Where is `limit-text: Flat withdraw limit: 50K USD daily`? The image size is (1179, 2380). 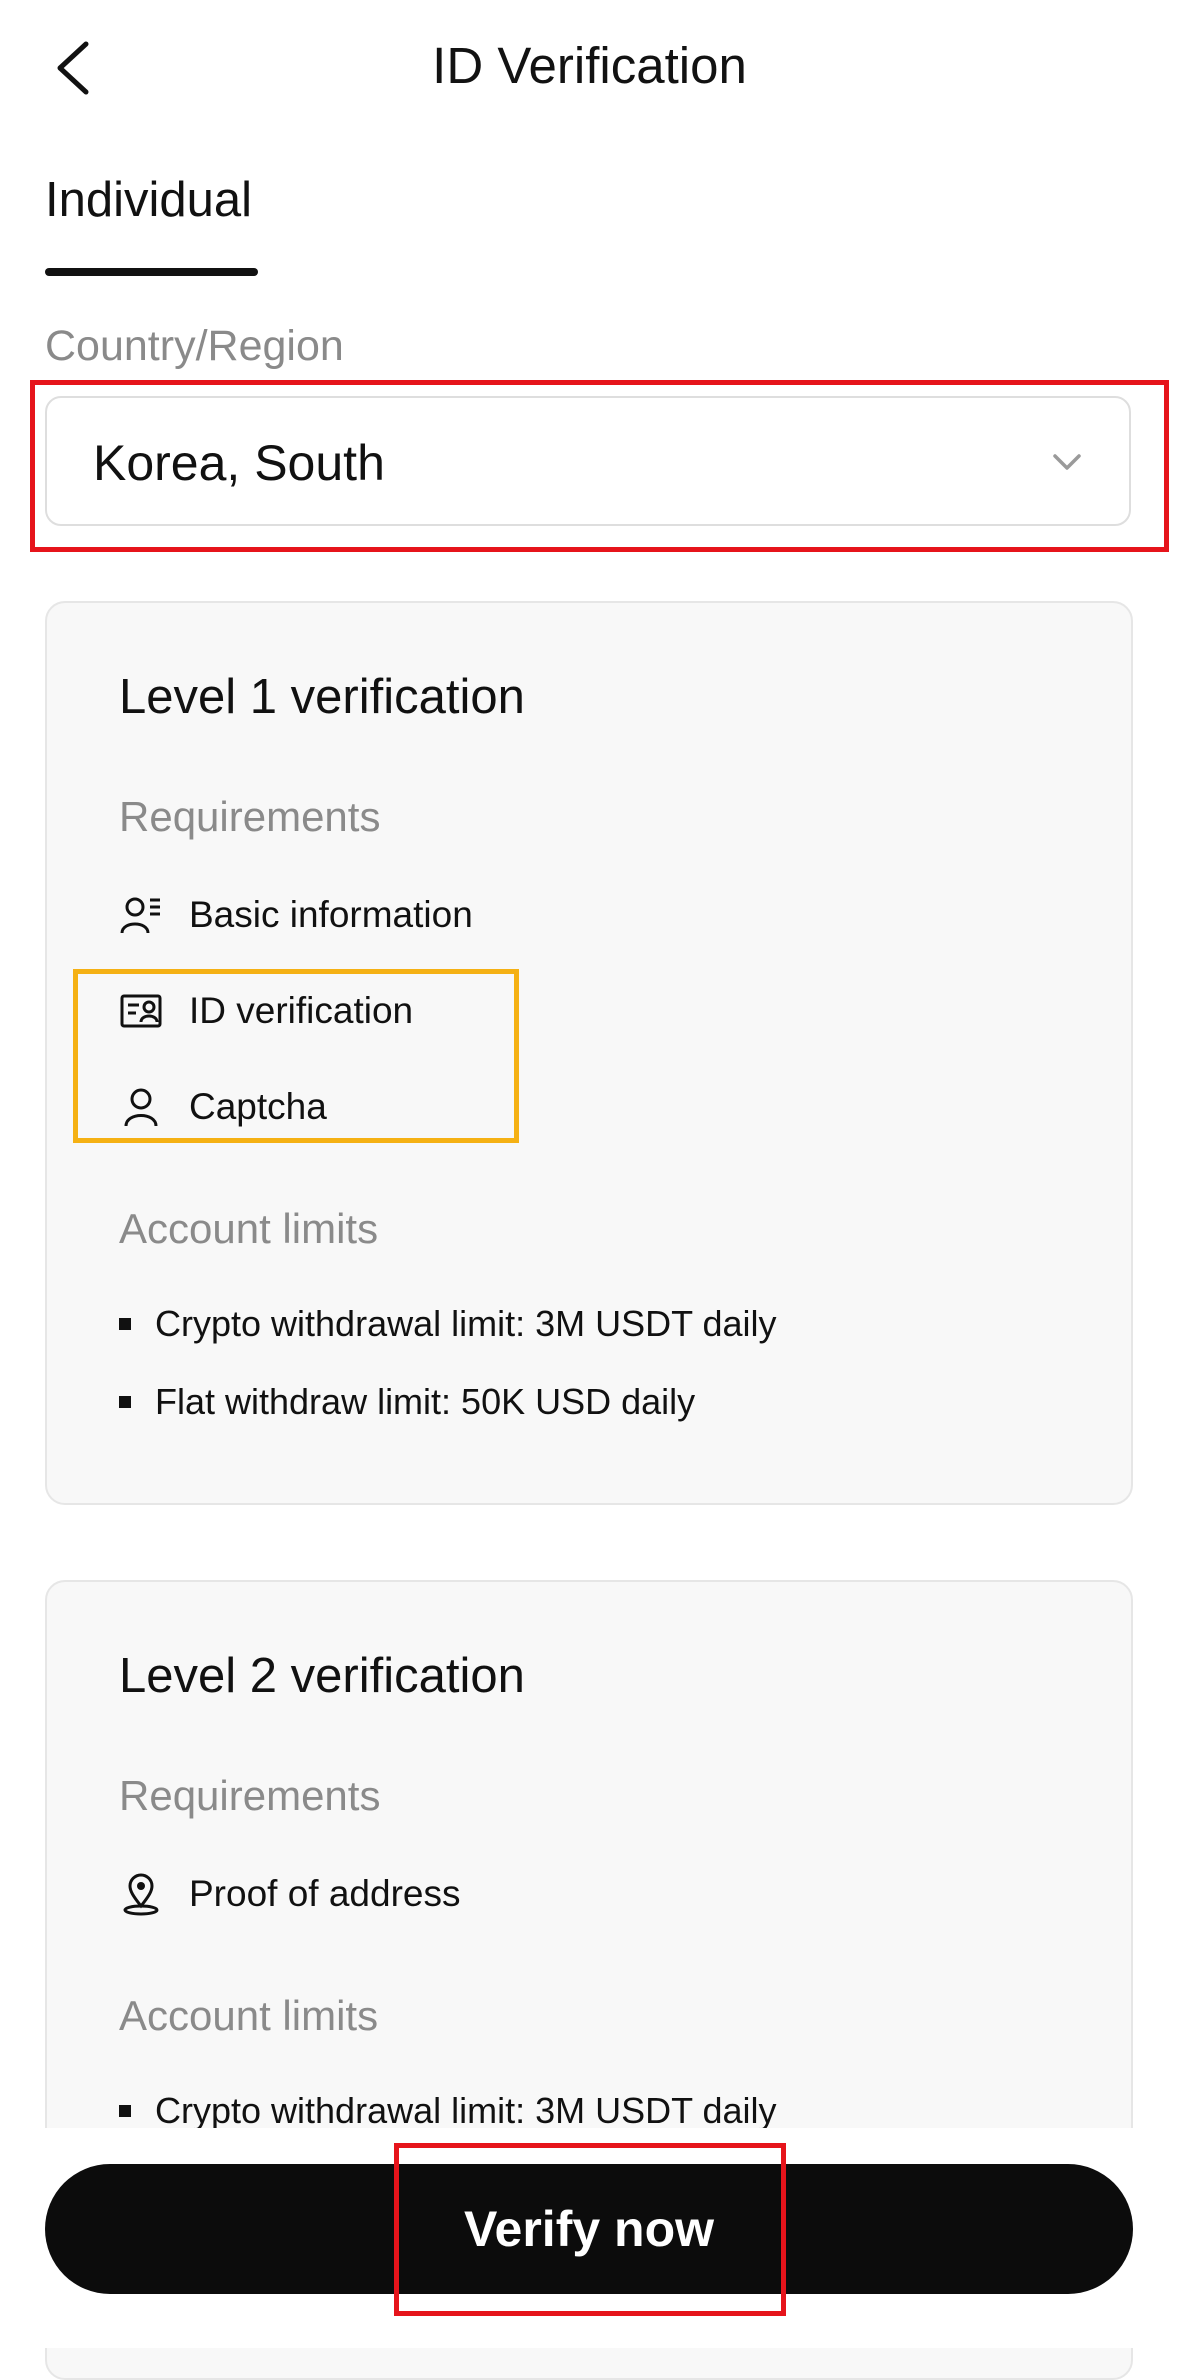
limit-text: Flat withdraw limit: 50K USD daily is located at coordinates (425, 1401).